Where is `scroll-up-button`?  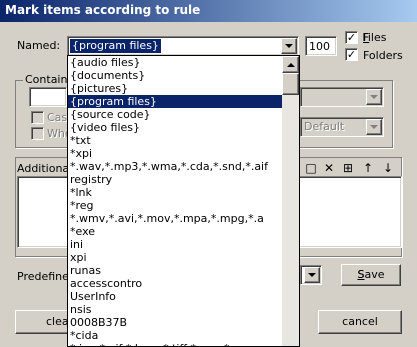 scroll-up-button is located at coordinates (290, 64).